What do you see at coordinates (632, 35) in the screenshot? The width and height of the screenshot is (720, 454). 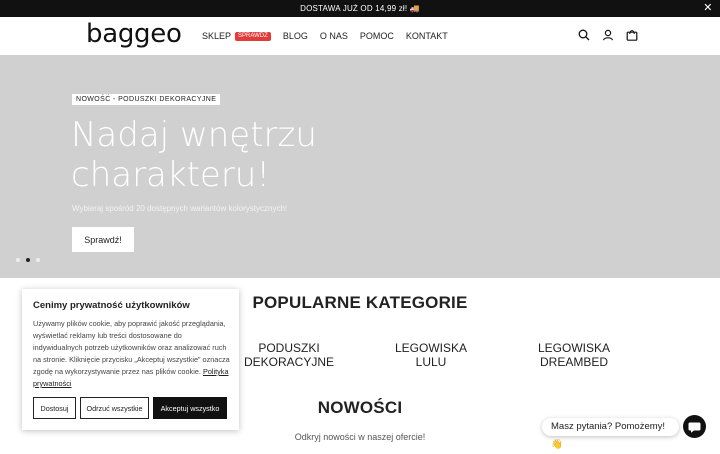 I see `cart-icon` at bounding box center [632, 35].